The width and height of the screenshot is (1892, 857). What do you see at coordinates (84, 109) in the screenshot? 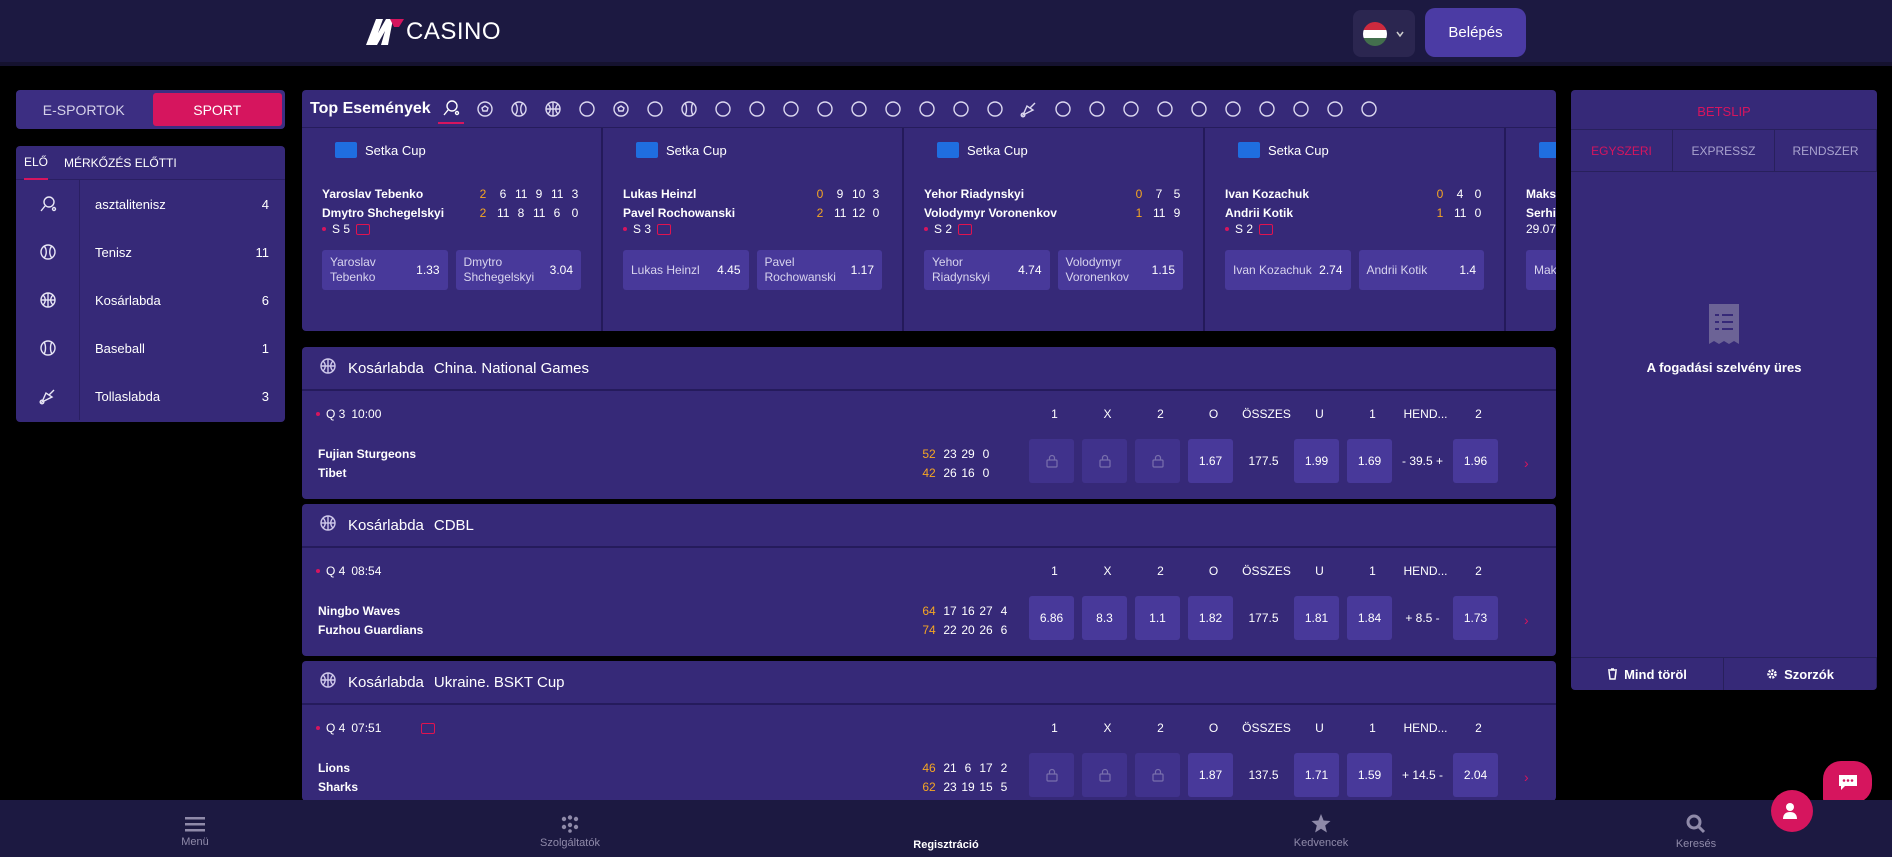
I see `tab-esports: E-SPORTOK` at bounding box center [84, 109].